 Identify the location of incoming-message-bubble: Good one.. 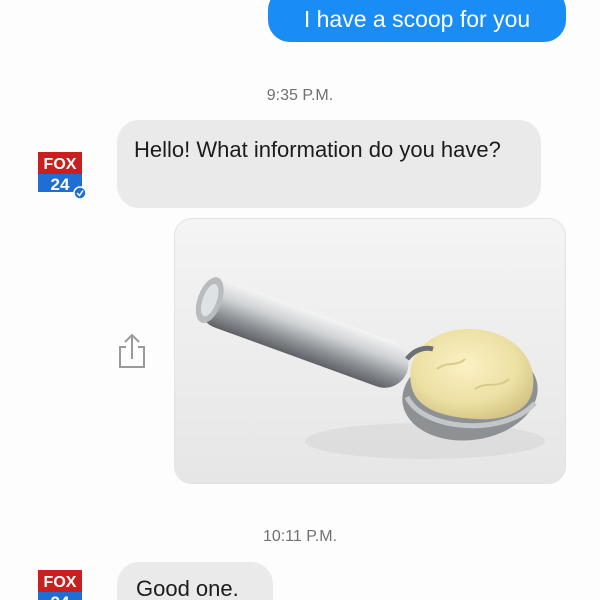
(195, 581).